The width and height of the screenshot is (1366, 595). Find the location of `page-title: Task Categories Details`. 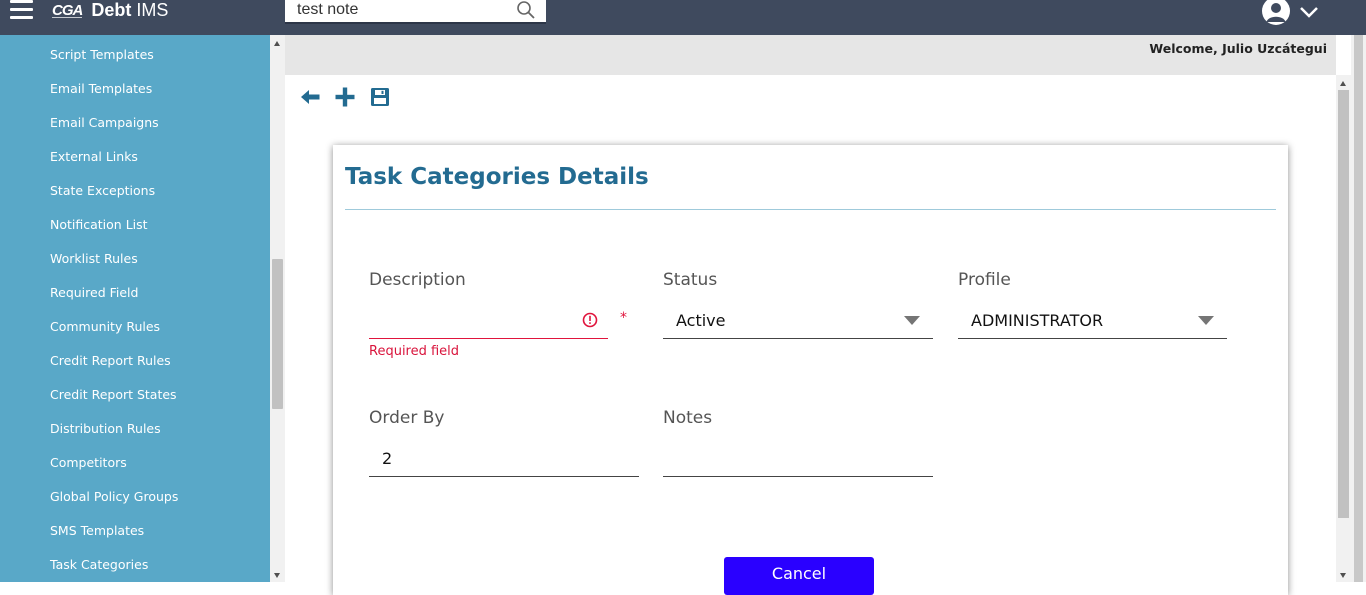

page-title: Task Categories Details is located at coordinates (497, 177).